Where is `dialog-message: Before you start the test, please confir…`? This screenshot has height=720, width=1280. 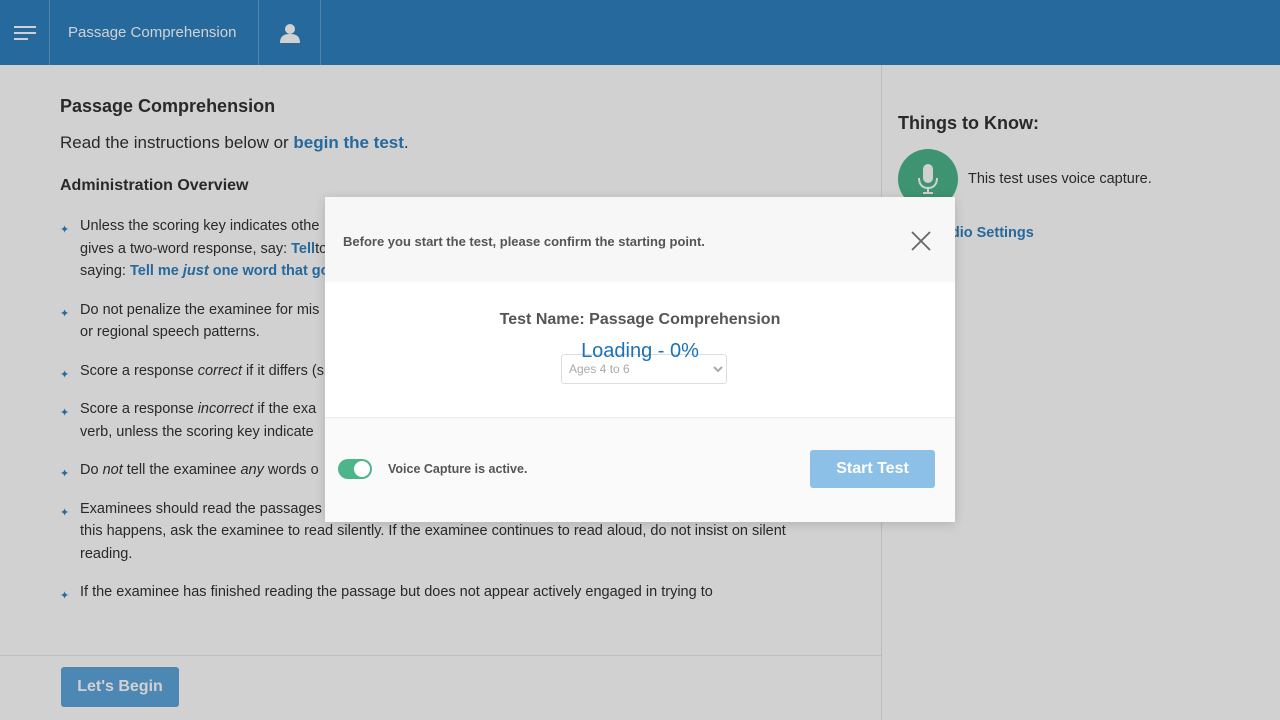 dialog-message: Before you start the test, please confir… is located at coordinates (524, 241).